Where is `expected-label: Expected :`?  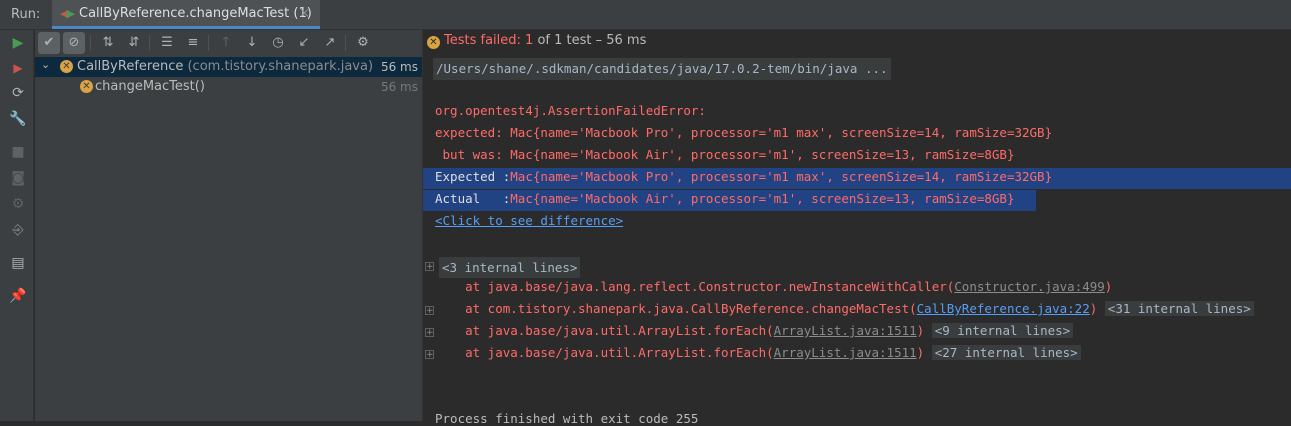
expected-label: Expected : is located at coordinates (473, 176).